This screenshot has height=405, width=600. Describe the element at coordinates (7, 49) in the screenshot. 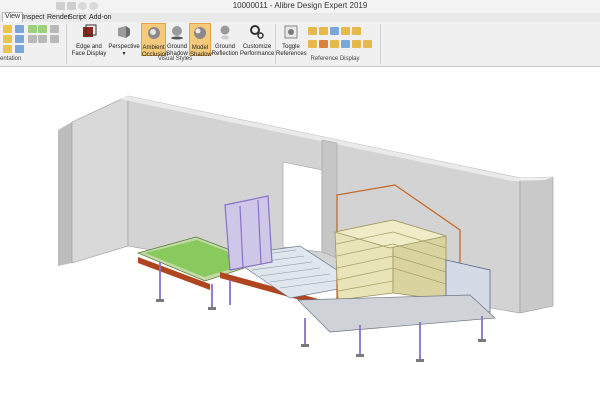

I see `view-right-icon` at that location.